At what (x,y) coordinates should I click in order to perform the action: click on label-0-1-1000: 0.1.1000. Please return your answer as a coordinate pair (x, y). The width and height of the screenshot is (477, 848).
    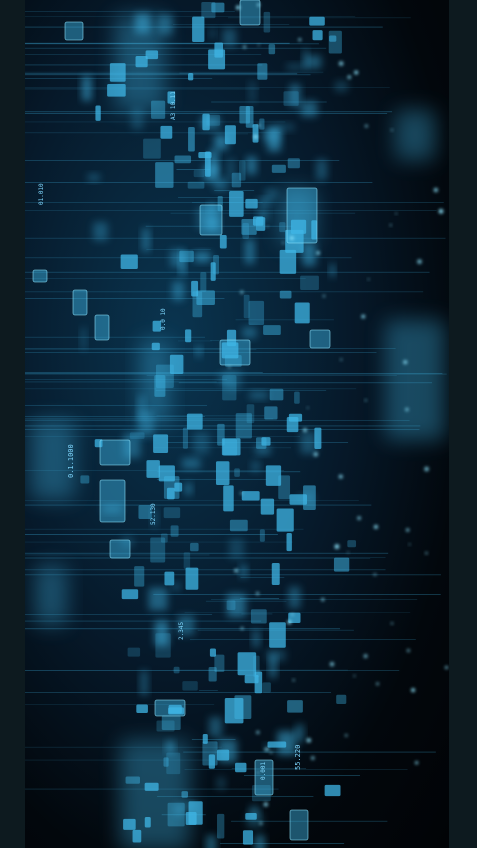
    Looking at the image, I should click on (71, 461).